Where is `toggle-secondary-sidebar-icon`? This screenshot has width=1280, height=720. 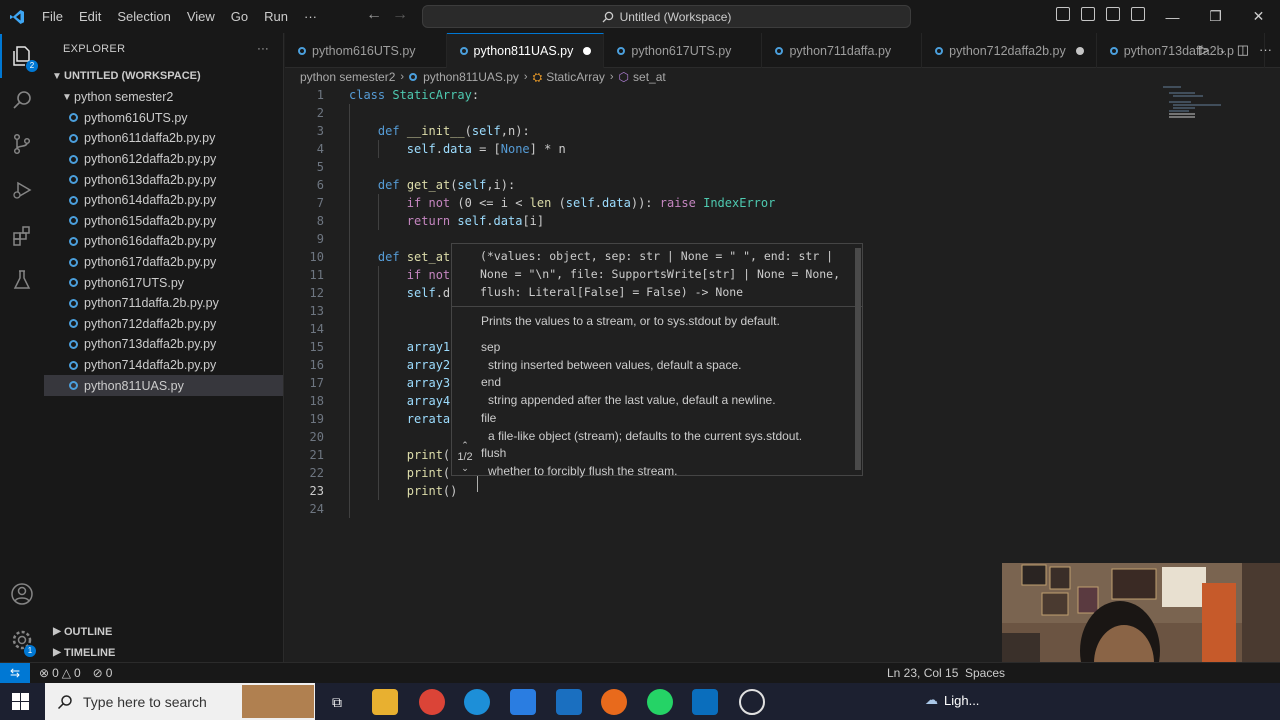 toggle-secondary-sidebar-icon is located at coordinates (1113, 14).